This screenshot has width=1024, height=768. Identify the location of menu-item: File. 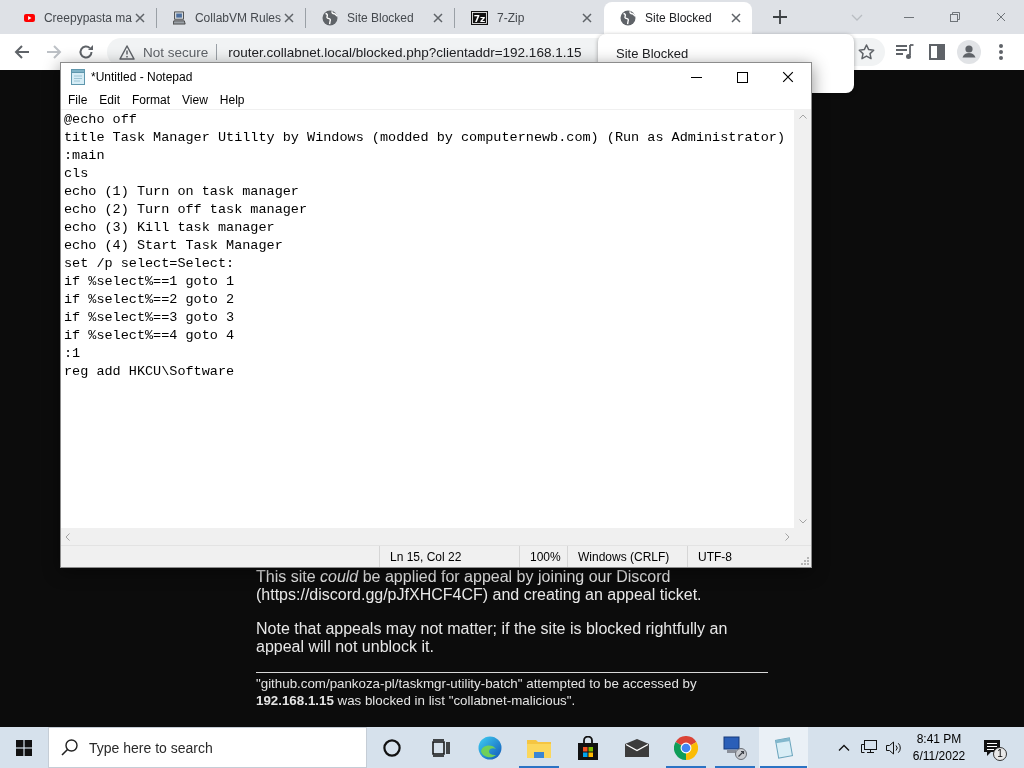
(78, 100).